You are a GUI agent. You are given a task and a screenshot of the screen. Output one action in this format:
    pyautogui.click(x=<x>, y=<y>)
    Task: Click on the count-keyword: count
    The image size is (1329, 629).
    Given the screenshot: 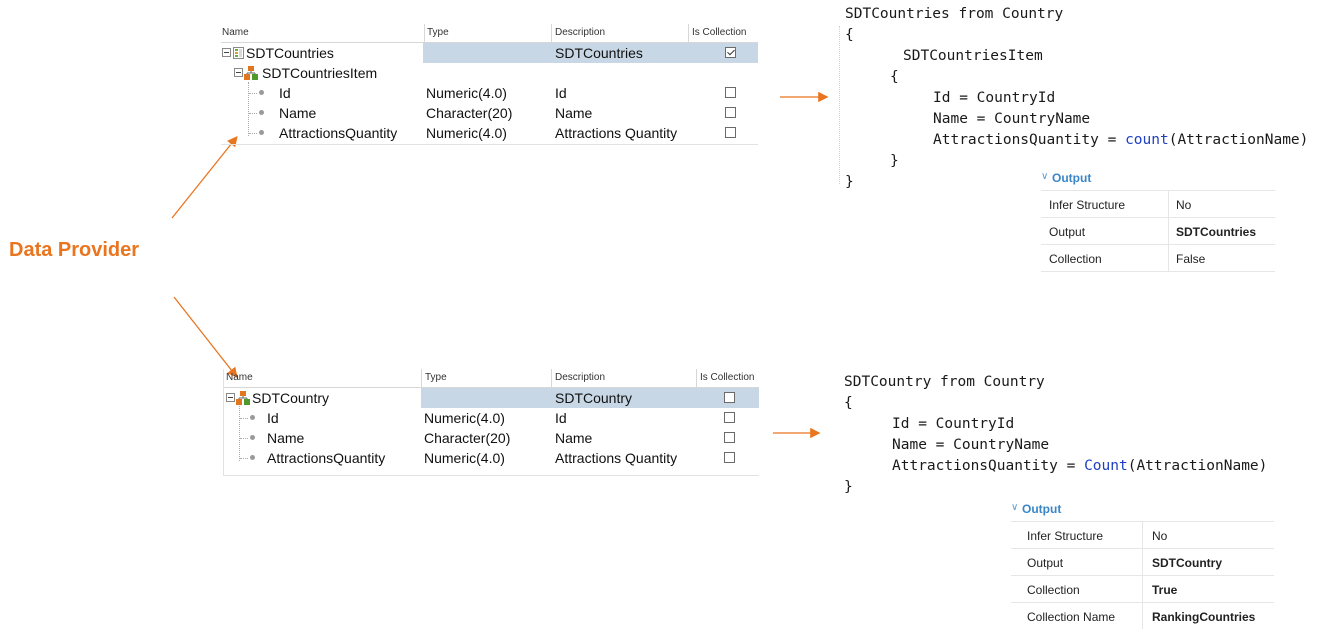 What is the action you would take?
    pyautogui.click(x=1147, y=140)
    